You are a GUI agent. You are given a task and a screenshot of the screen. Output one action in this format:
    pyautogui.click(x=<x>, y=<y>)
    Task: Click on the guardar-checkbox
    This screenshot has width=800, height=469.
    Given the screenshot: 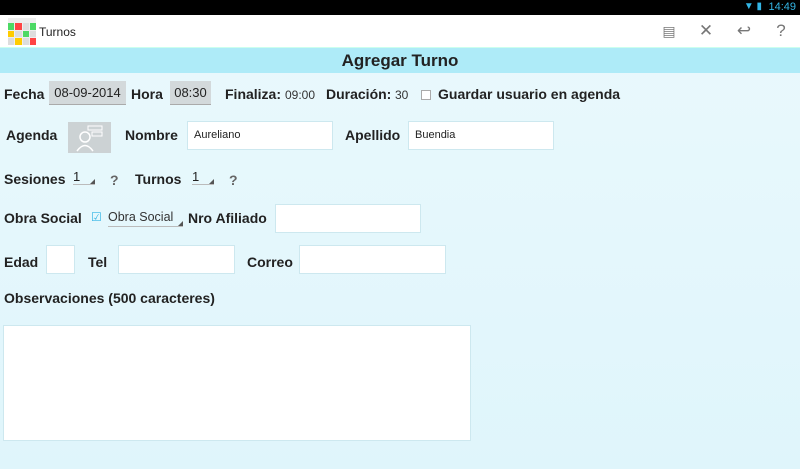 What is the action you would take?
    pyautogui.click(x=426, y=95)
    